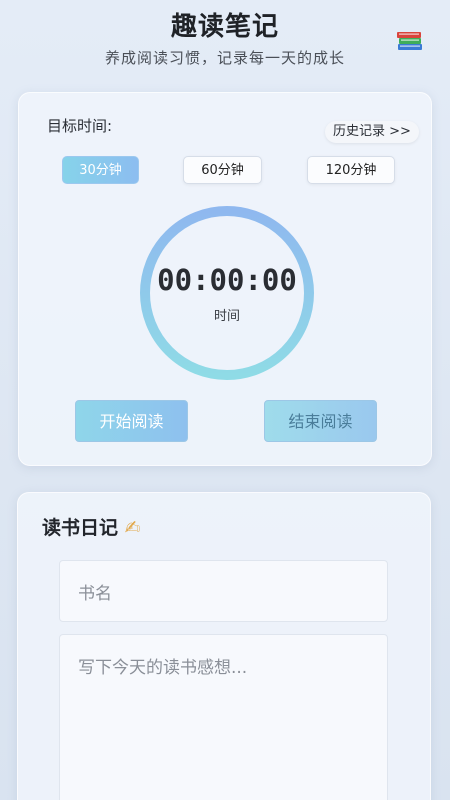  What do you see at coordinates (100, 170) in the screenshot?
I see `duration-30-button: 30分钟` at bounding box center [100, 170].